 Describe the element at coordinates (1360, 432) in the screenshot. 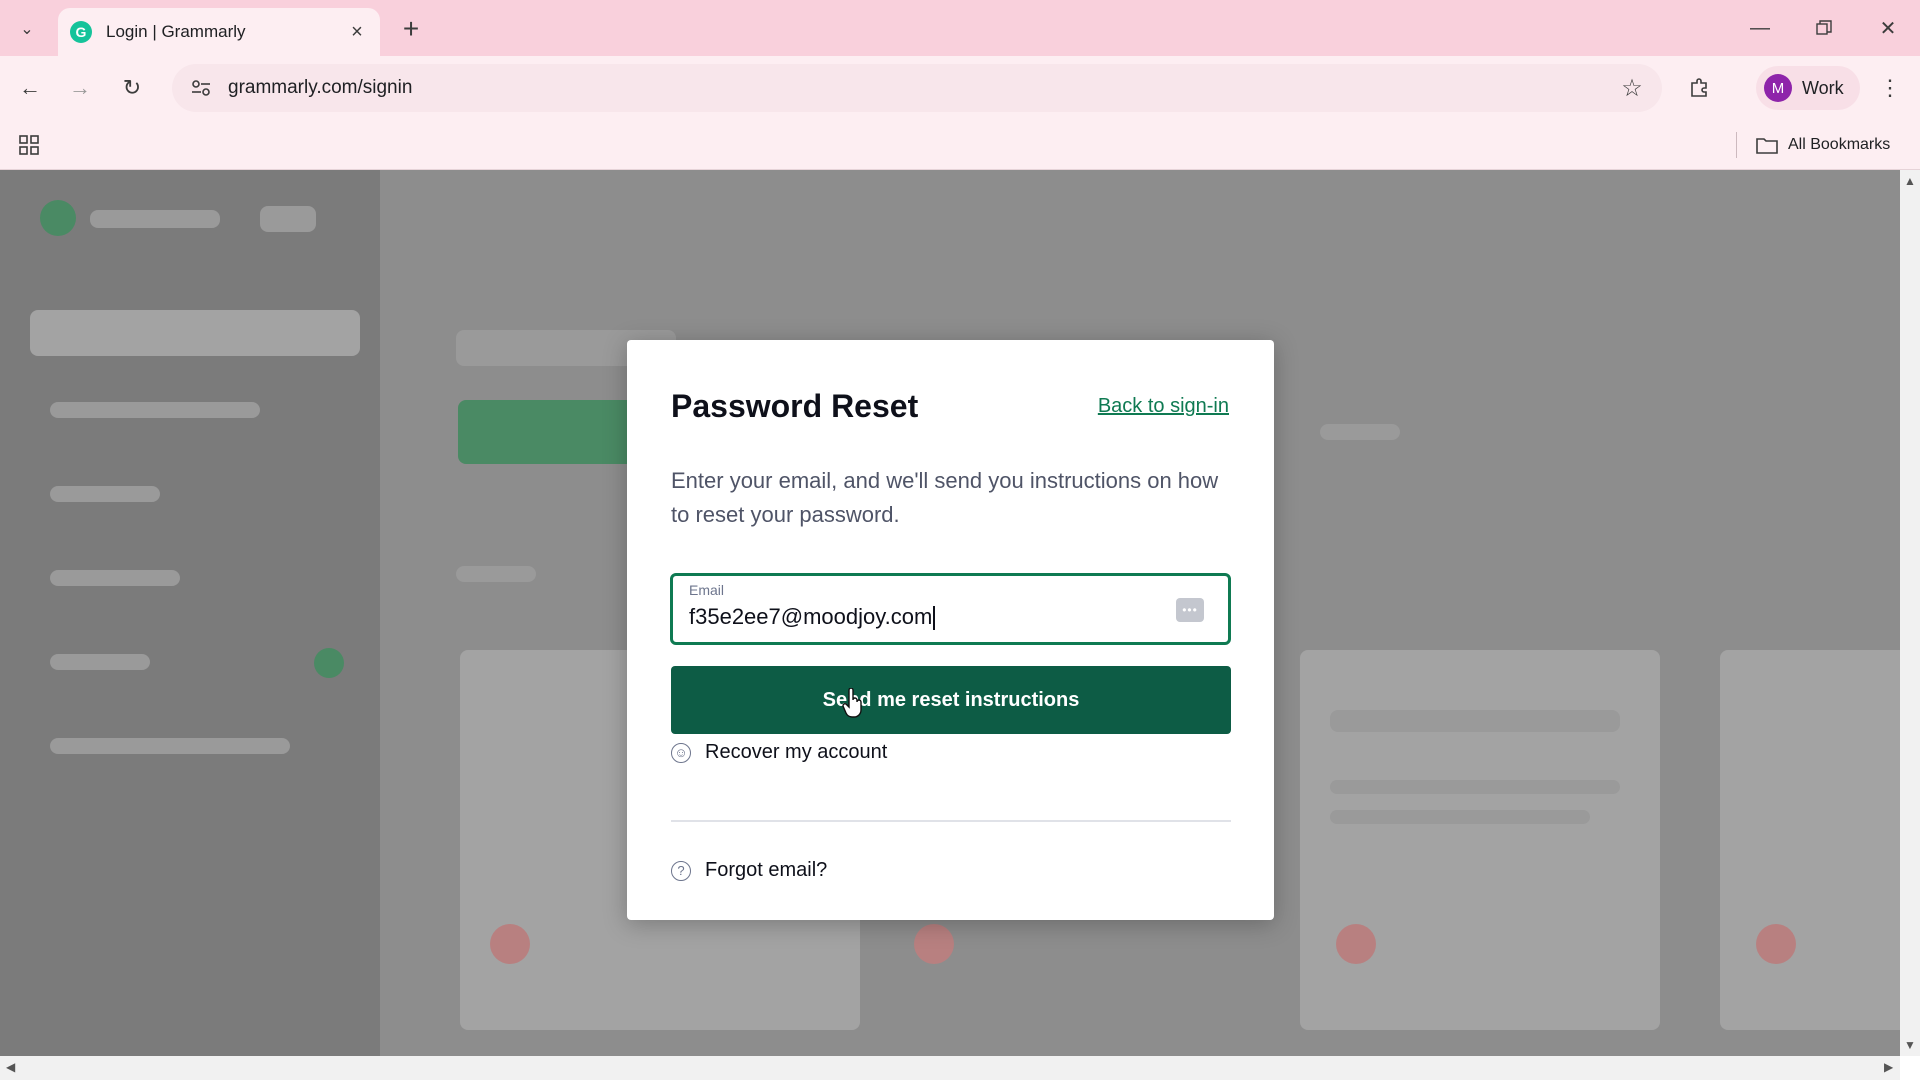

I see `background-filter` at that location.